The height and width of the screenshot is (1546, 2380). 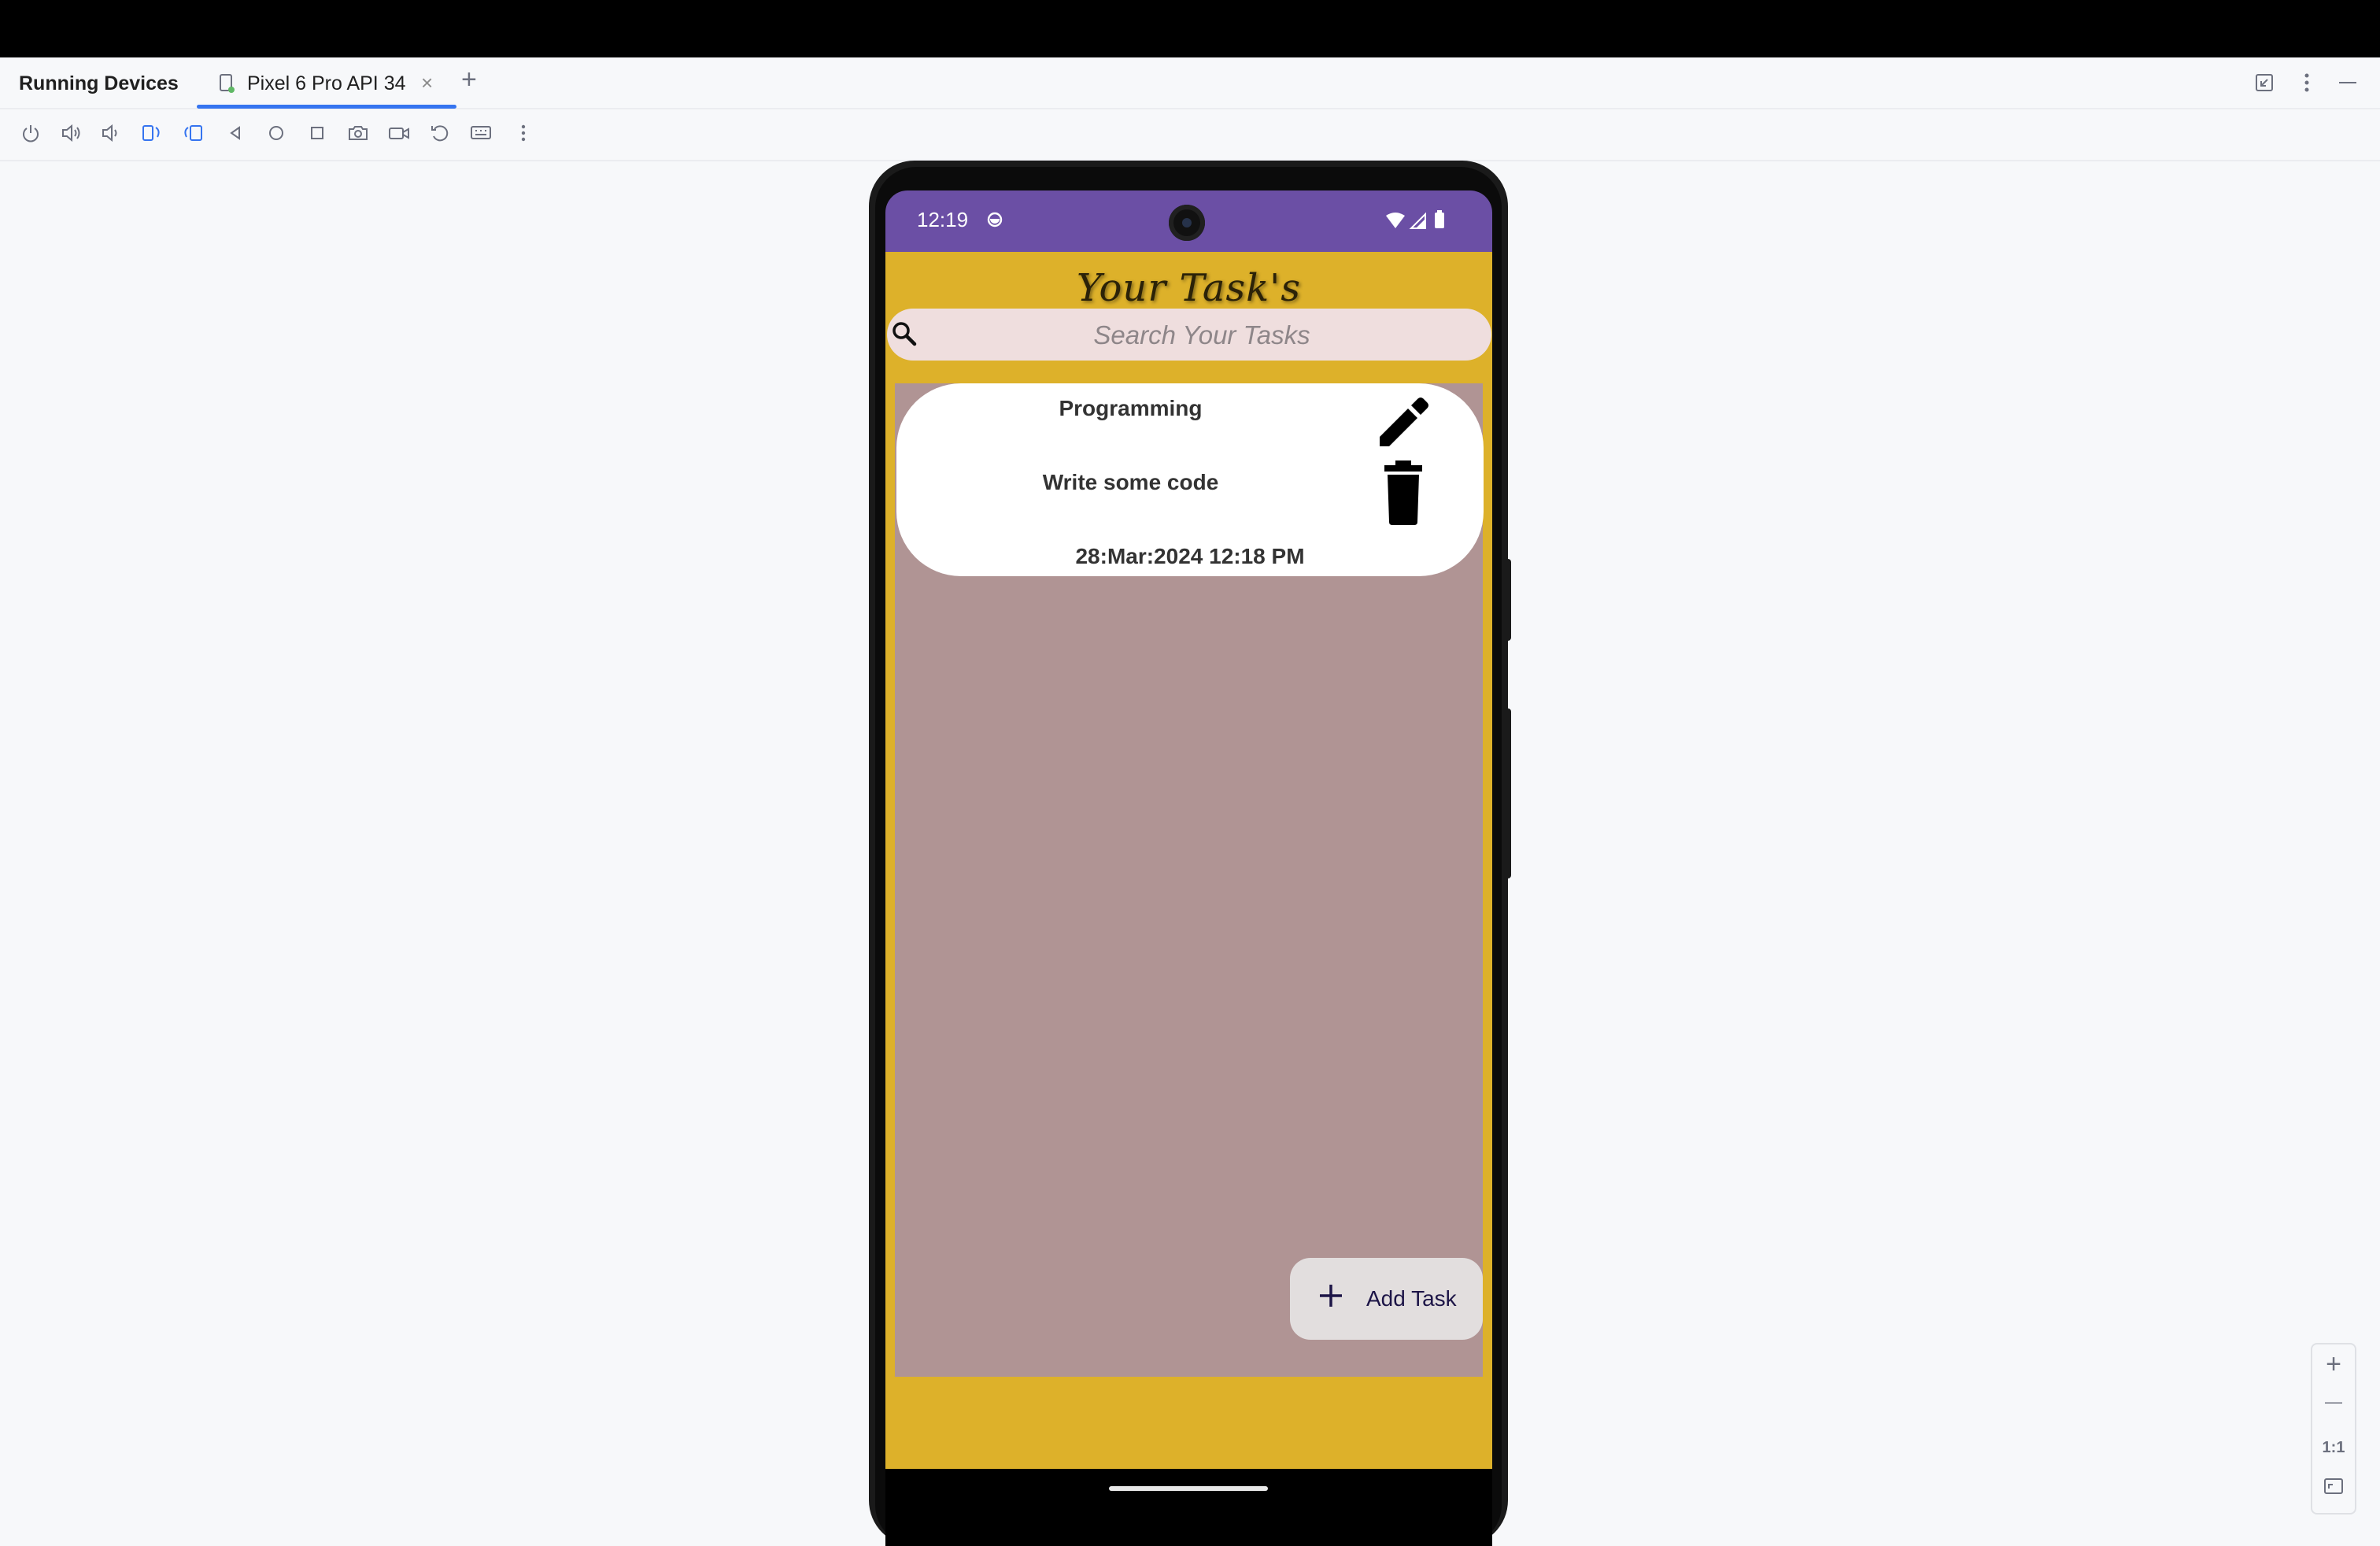 I want to click on rotate-left-icon, so click(x=152, y=133).